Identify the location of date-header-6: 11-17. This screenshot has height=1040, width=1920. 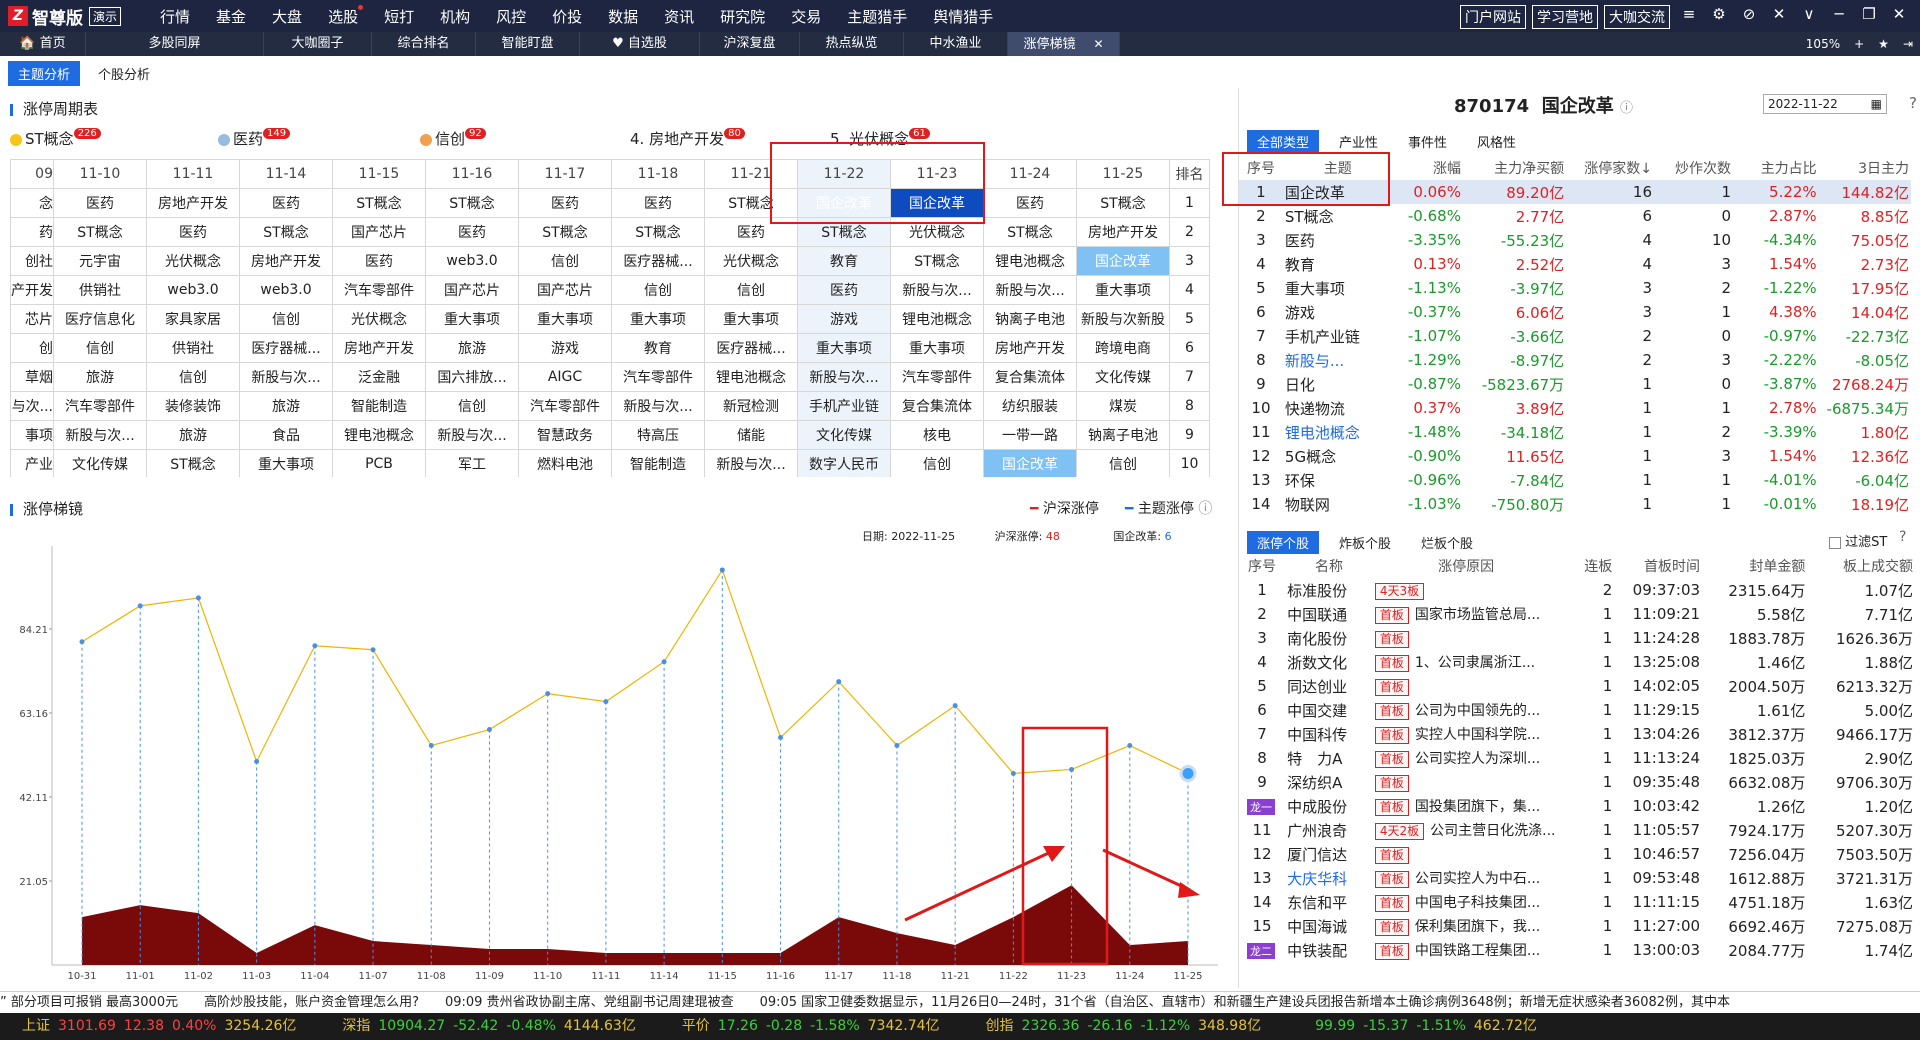
(565, 174).